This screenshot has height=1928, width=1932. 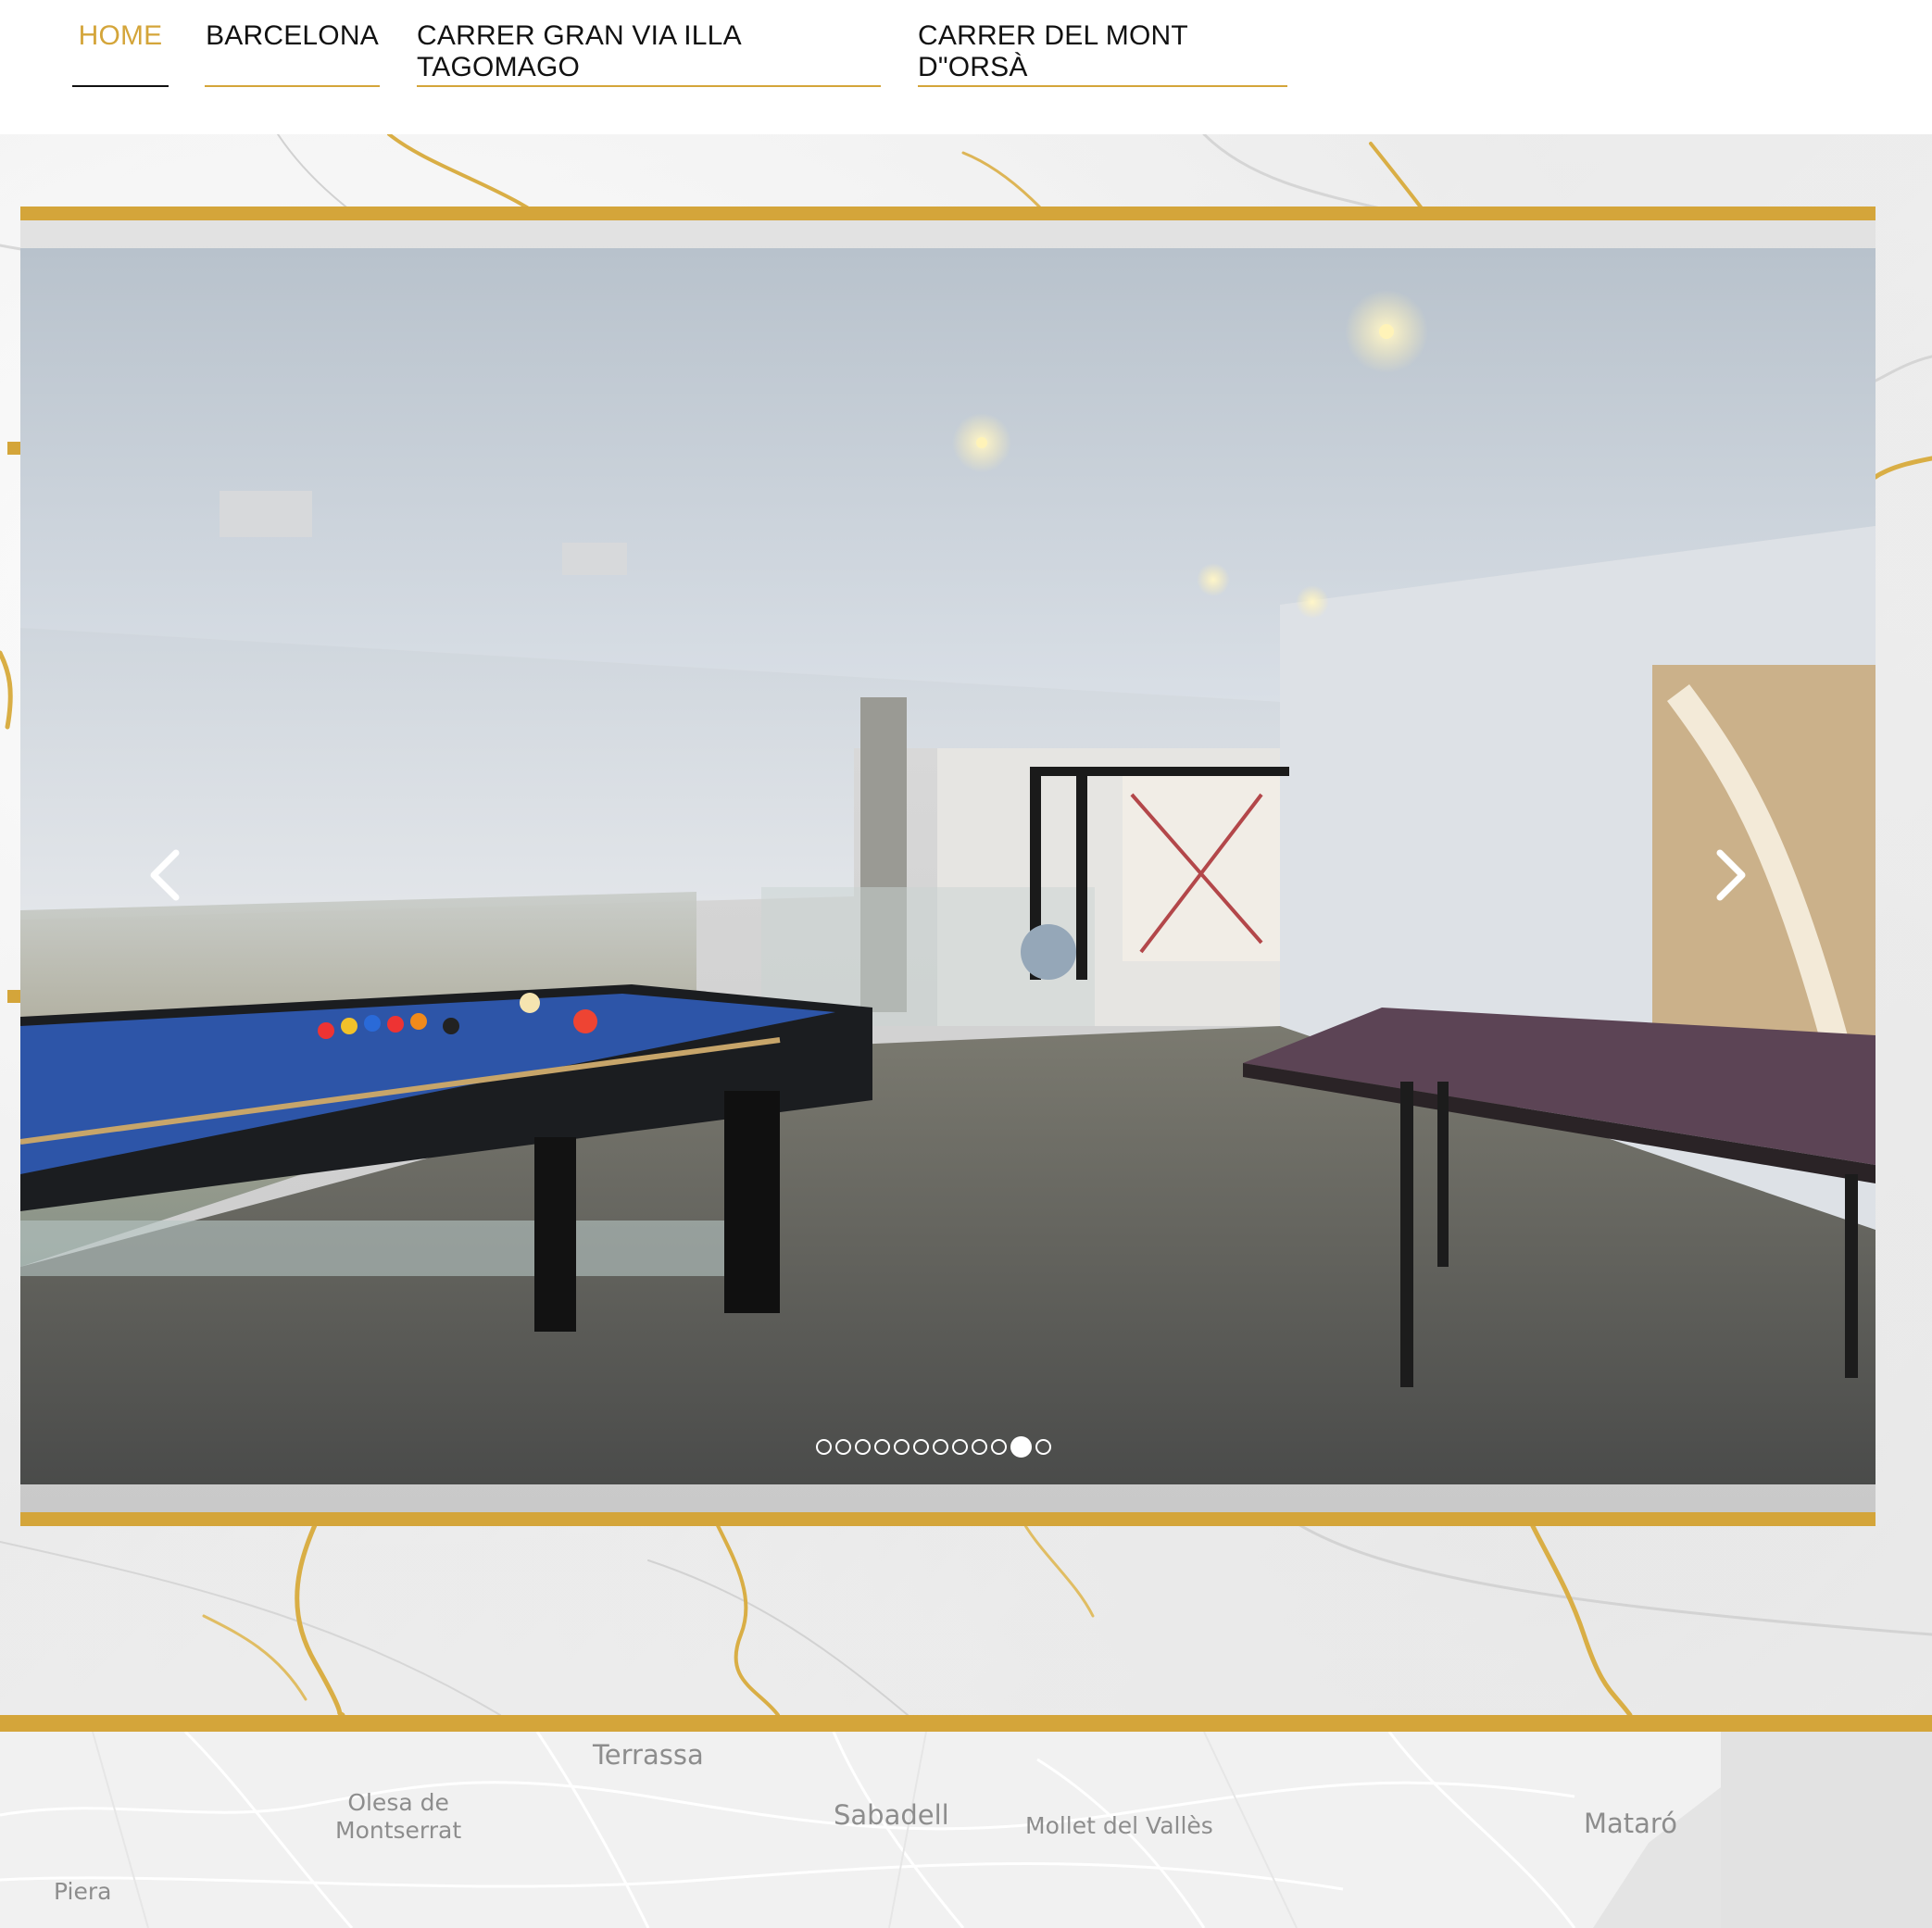 What do you see at coordinates (83, 1891) in the screenshot?
I see `map-label-piera: Piera` at bounding box center [83, 1891].